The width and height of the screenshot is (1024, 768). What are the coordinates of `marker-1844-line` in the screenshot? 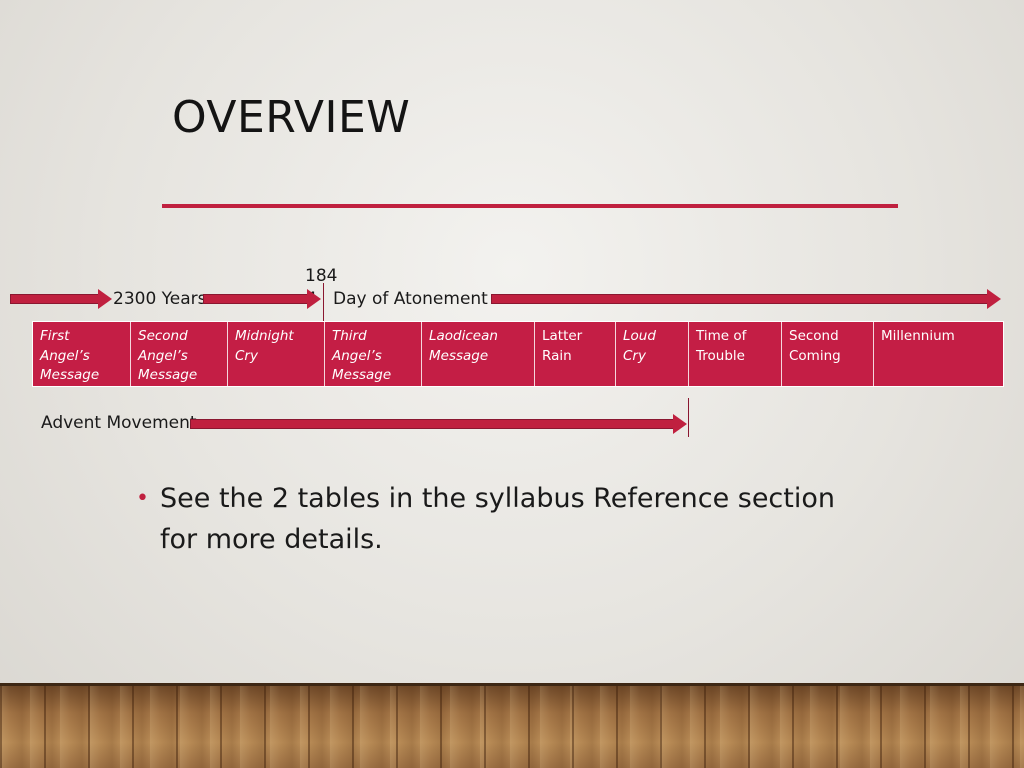 It's located at (323, 303).